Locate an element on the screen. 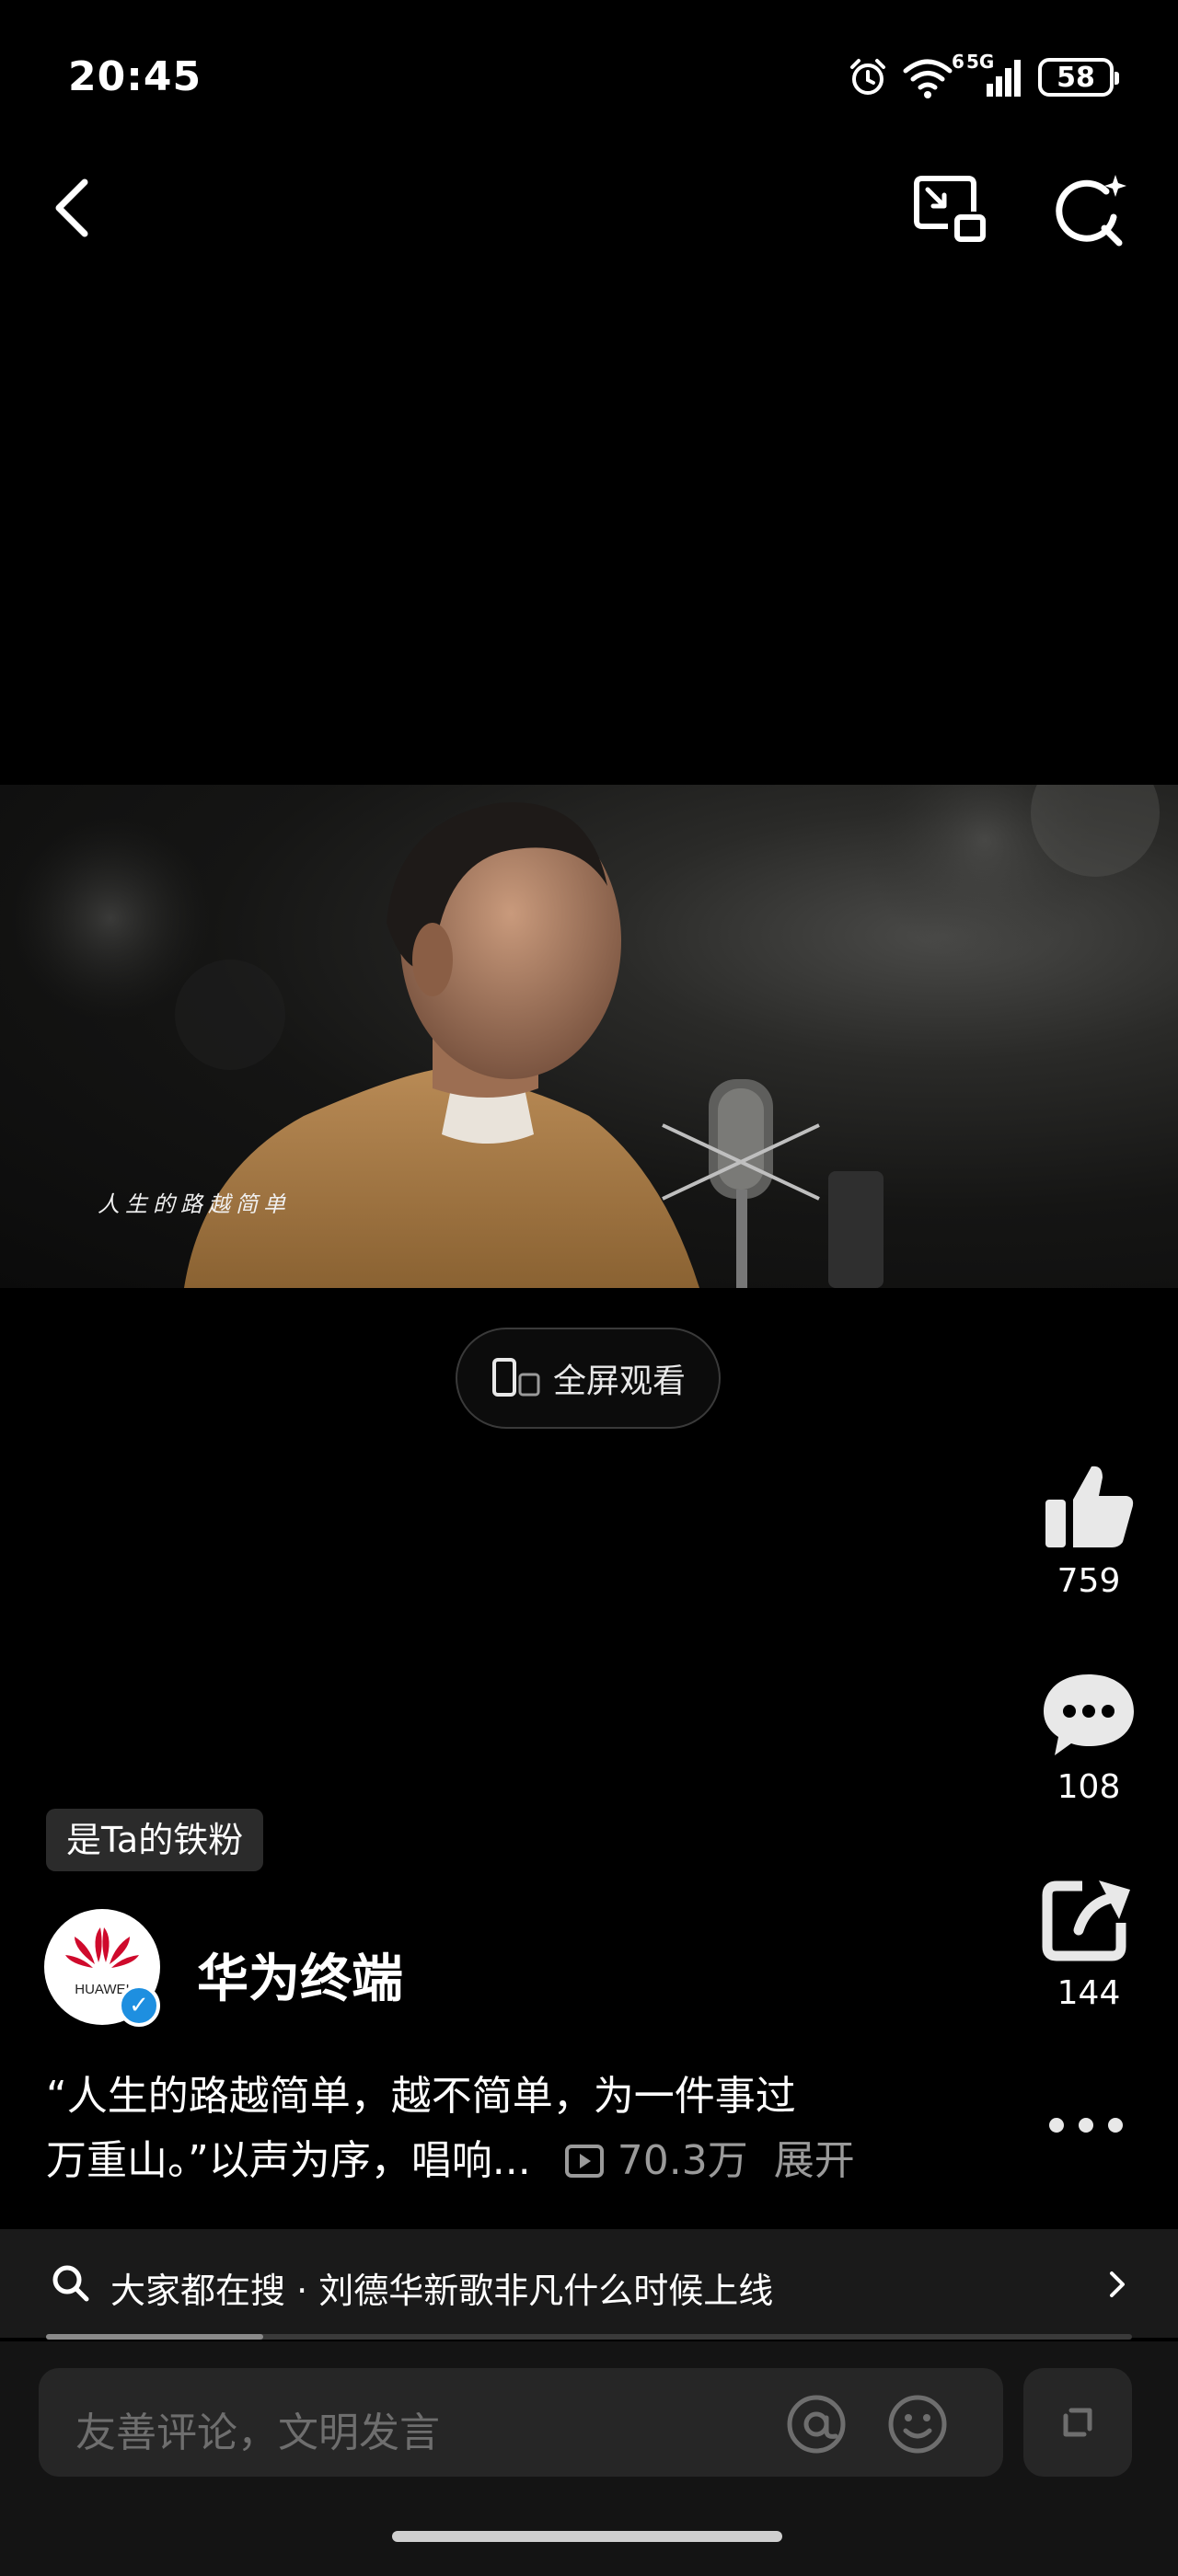 Image resolution: width=1178 pixels, height=2576 pixels. more-options-button is located at coordinates (1086, 2125).